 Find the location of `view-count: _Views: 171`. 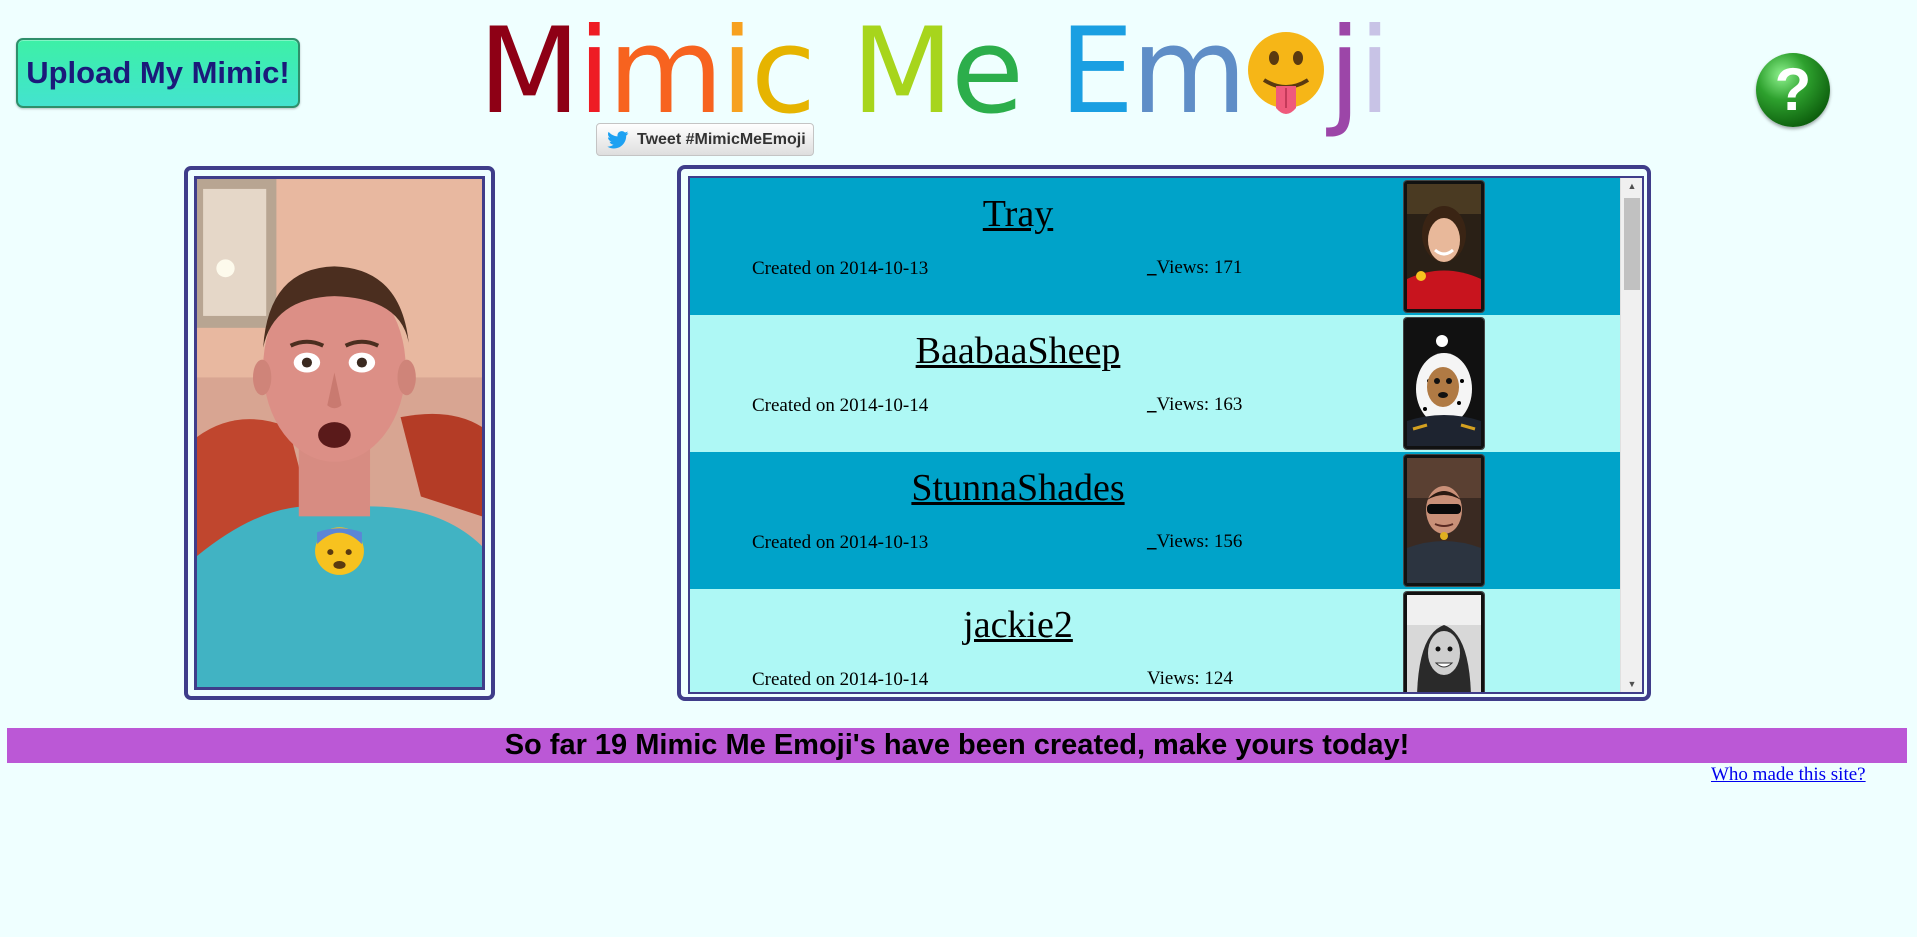

view-count: _Views: 171 is located at coordinates (1194, 268).